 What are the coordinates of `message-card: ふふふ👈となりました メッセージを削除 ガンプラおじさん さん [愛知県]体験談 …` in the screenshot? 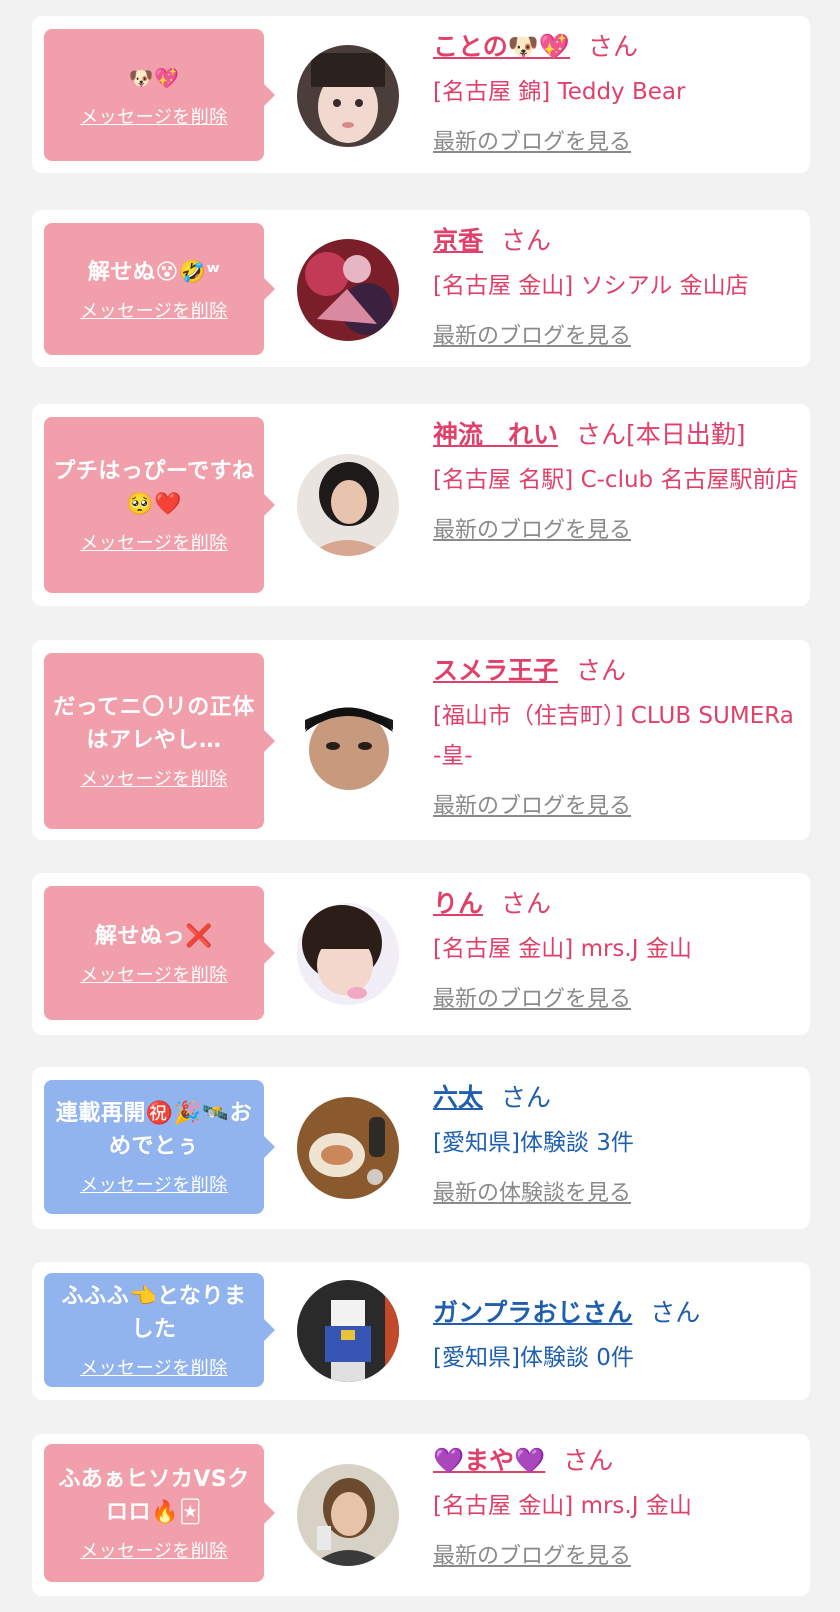 It's located at (421, 1331).